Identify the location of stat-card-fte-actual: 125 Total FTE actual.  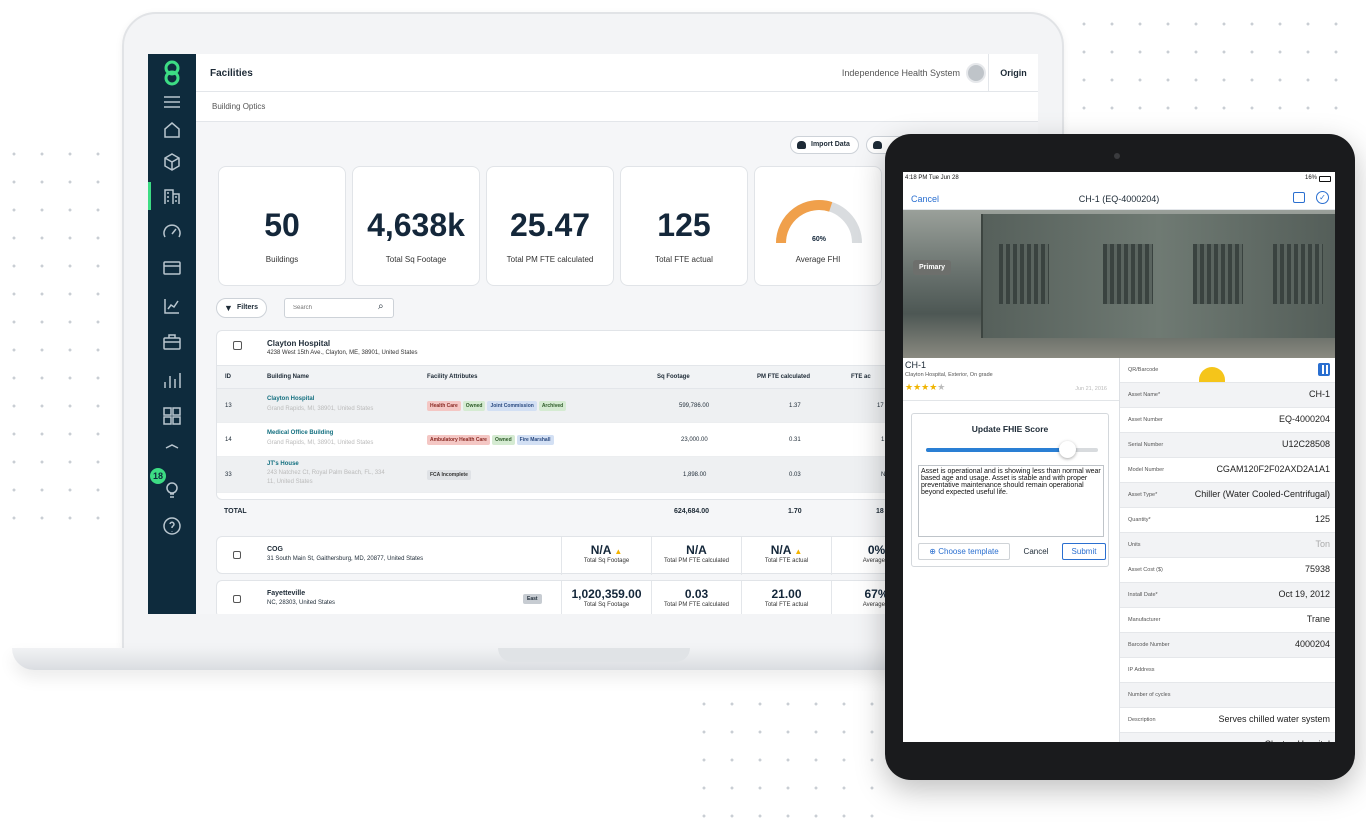
(684, 226).